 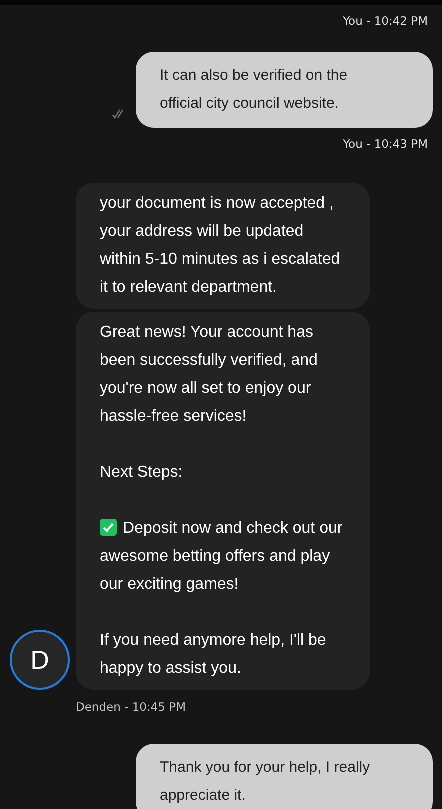 I want to click on checkmark-icon, so click(x=108, y=527).